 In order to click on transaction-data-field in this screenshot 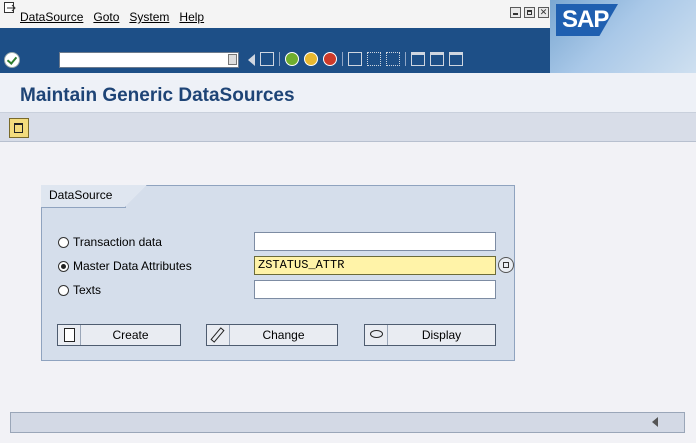, I will do `click(375, 241)`.